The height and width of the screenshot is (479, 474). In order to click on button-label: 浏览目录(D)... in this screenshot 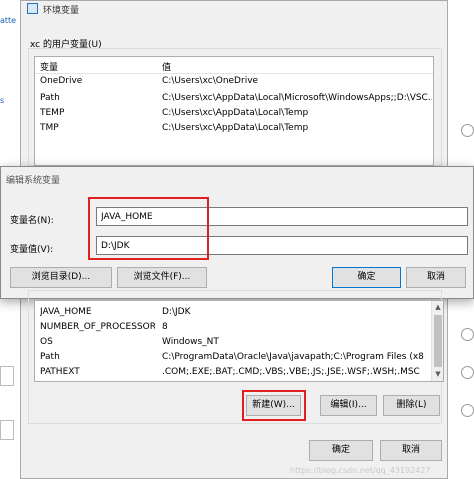, I will do `click(61, 277)`.